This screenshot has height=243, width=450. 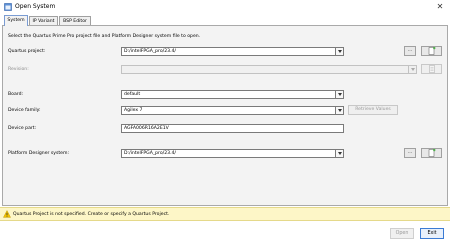 What do you see at coordinates (27, 51) in the screenshot?
I see `quartus-project-label: Quartus project:` at bounding box center [27, 51].